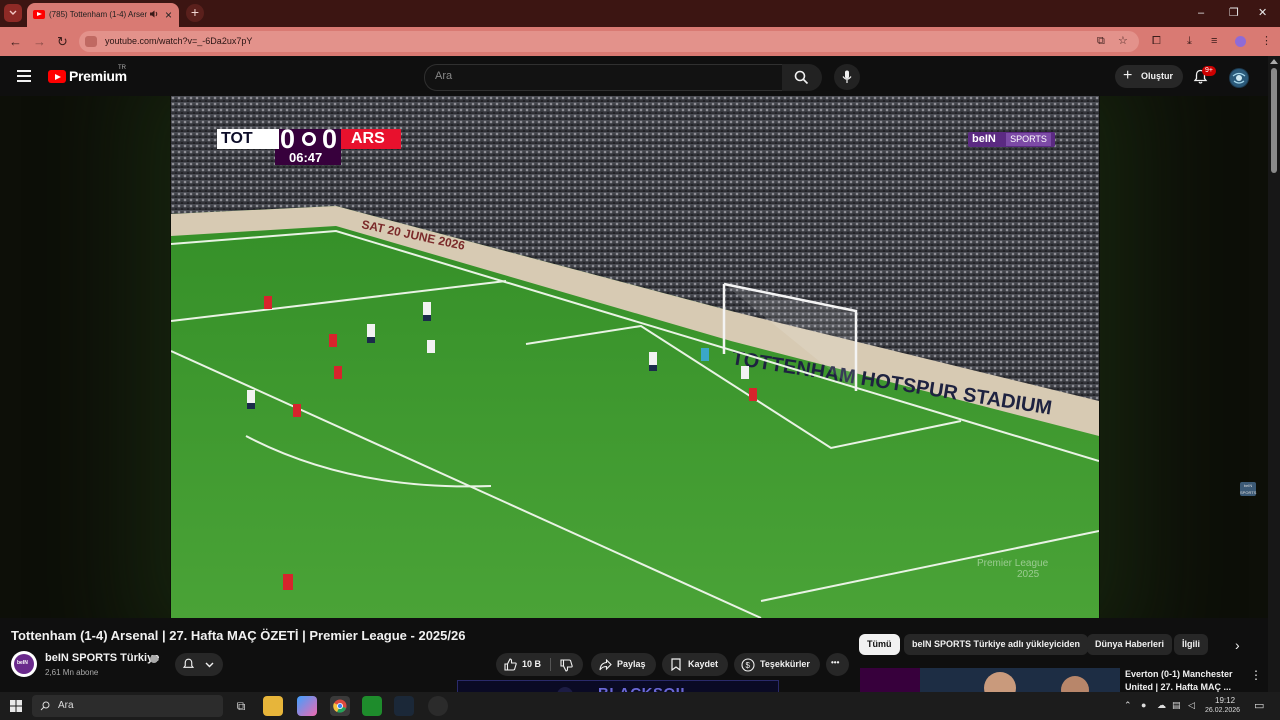 The height and width of the screenshot is (720, 1280). Describe the element at coordinates (404, 706) in the screenshot. I see `steam-icon` at that location.